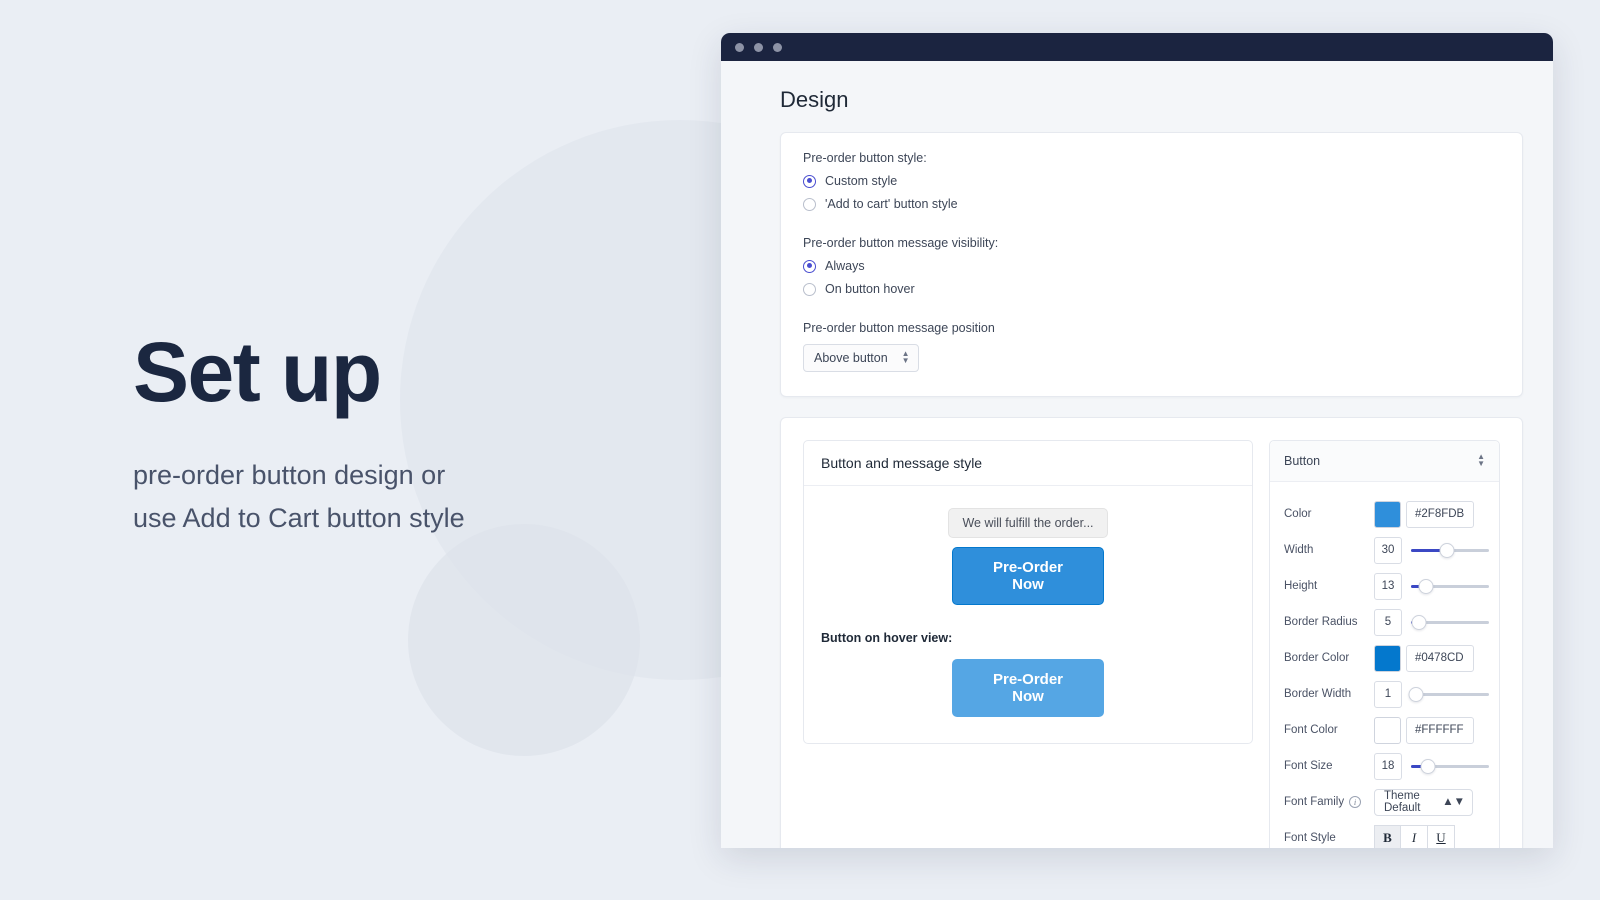 Image resolution: width=1600 pixels, height=900 pixels. What do you see at coordinates (1388, 550) in the screenshot?
I see `width-number-input: 30` at bounding box center [1388, 550].